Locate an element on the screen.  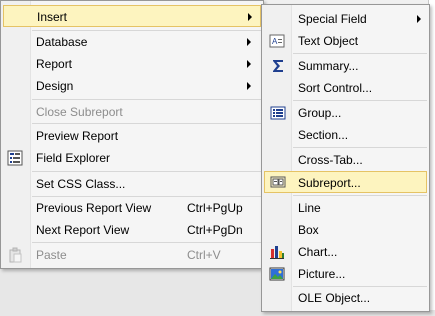
menu-item-label: Text Object is located at coordinates (328, 41).